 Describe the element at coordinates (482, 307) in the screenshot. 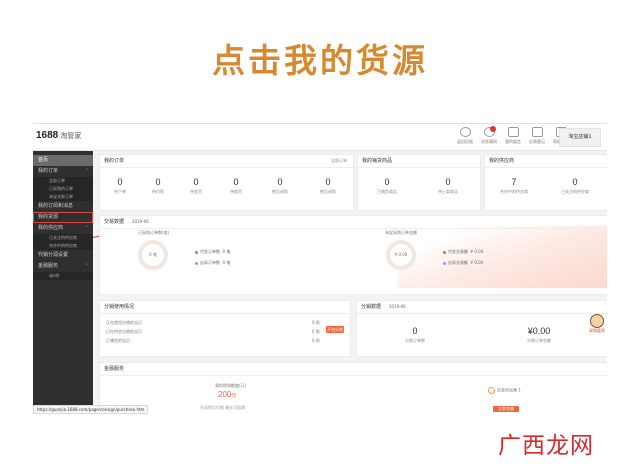

I see `distribution-header: 分销数据 2019-06` at that location.